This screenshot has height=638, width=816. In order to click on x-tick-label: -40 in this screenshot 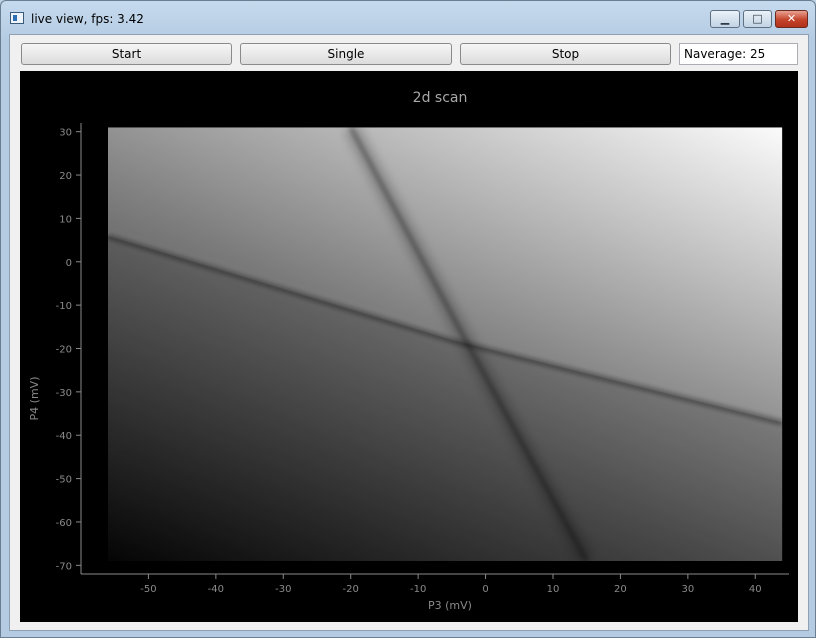, I will do `click(216, 589)`.